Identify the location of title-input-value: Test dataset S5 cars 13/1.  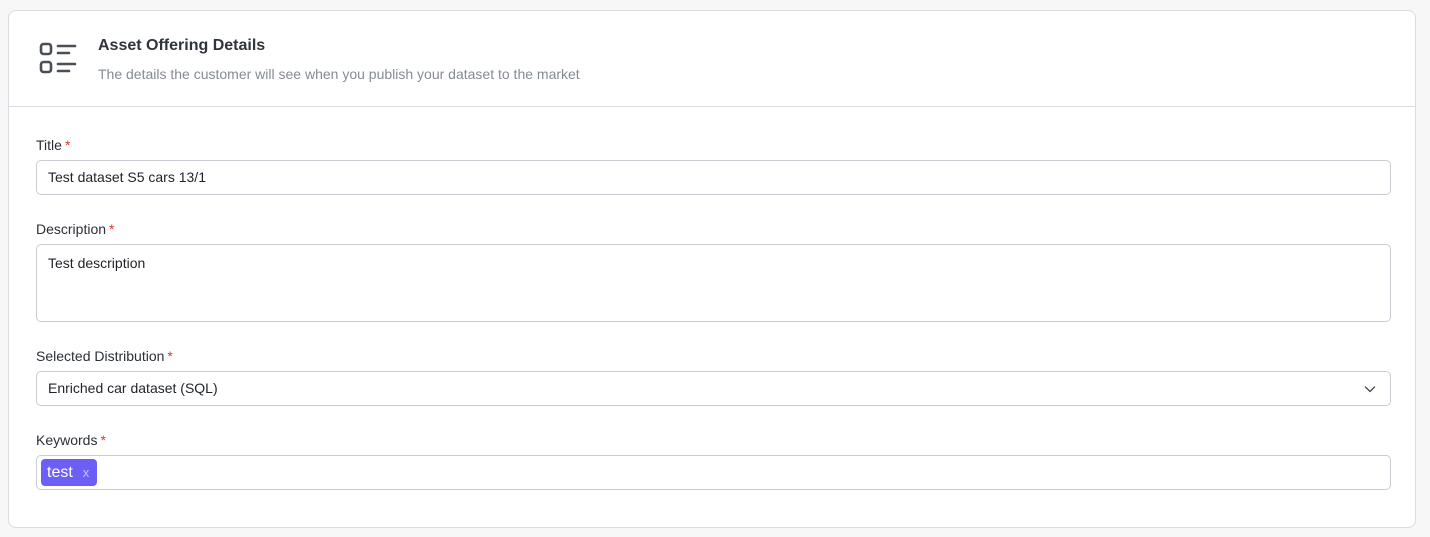
(127, 177).